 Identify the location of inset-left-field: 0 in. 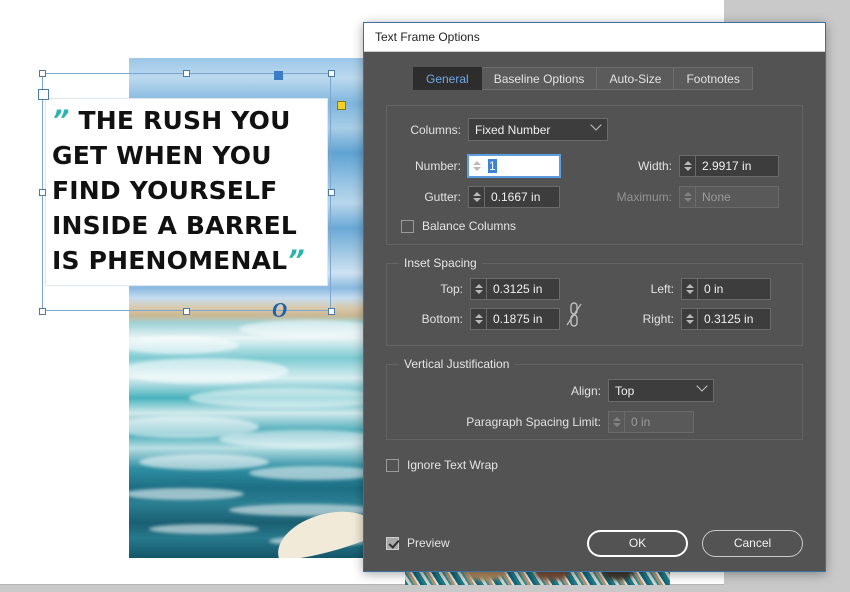
(726, 289).